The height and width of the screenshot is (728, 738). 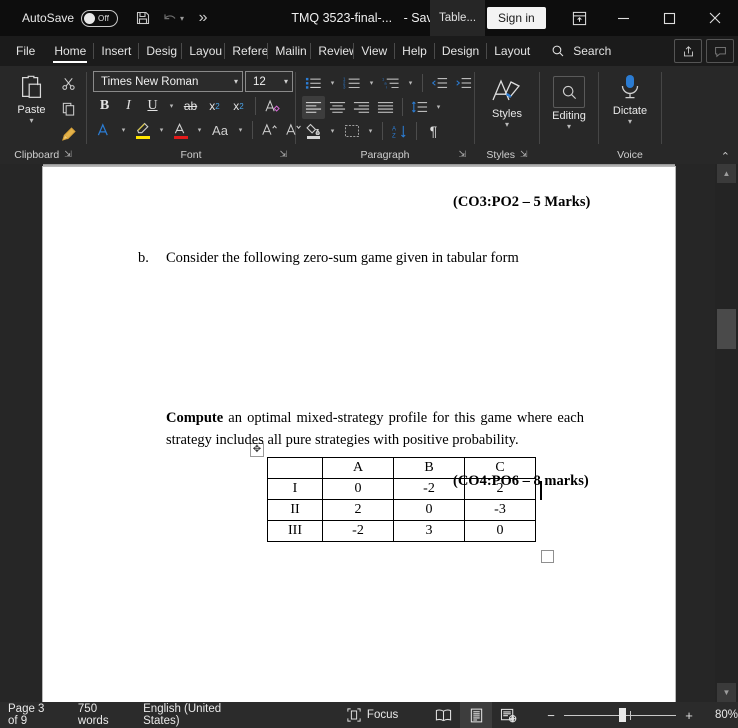 What do you see at coordinates (203, 51) in the screenshot?
I see `tab-layout: Layou` at bounding box center [203, 51].